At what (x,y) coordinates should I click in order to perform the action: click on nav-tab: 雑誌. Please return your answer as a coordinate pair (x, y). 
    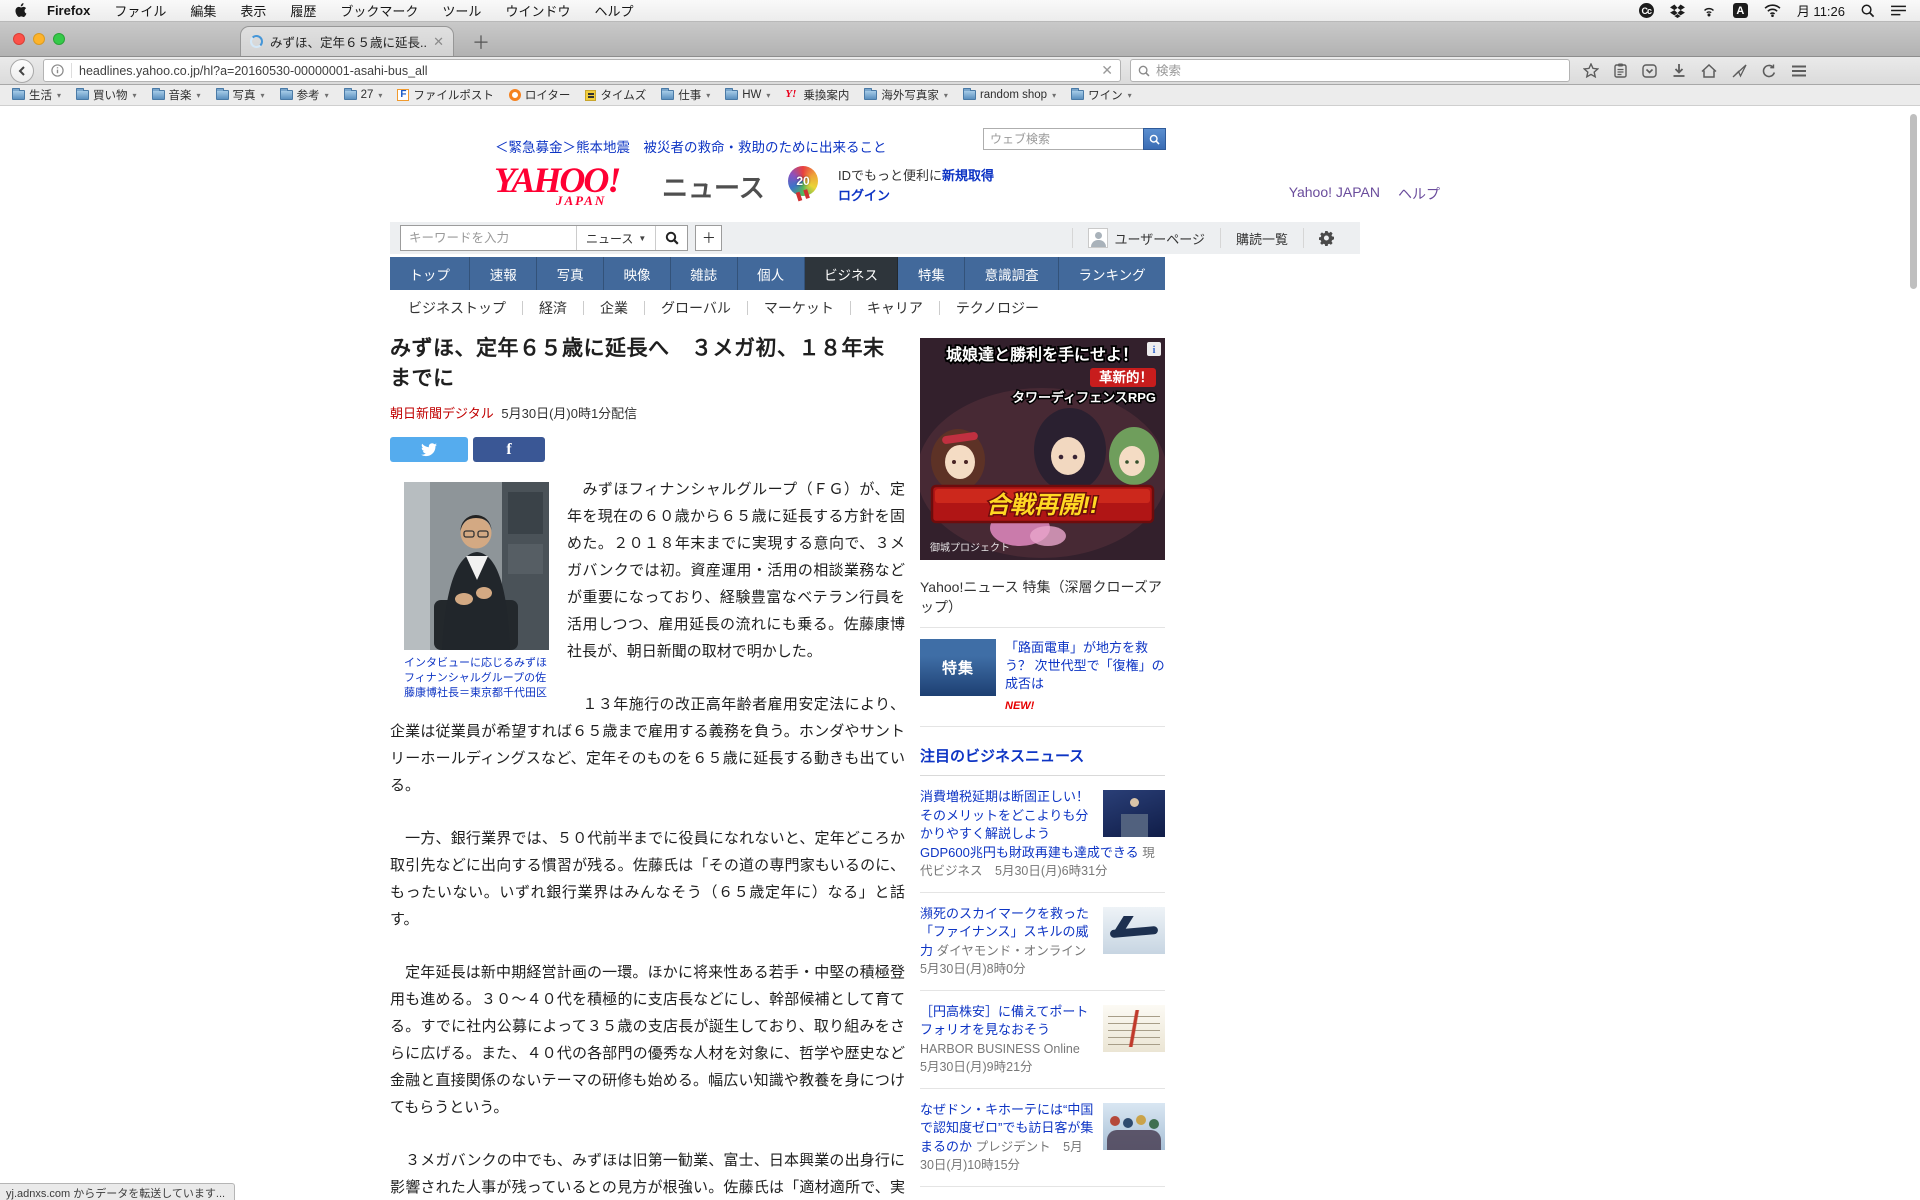
    Looking at the image, I should click on (704, 273).